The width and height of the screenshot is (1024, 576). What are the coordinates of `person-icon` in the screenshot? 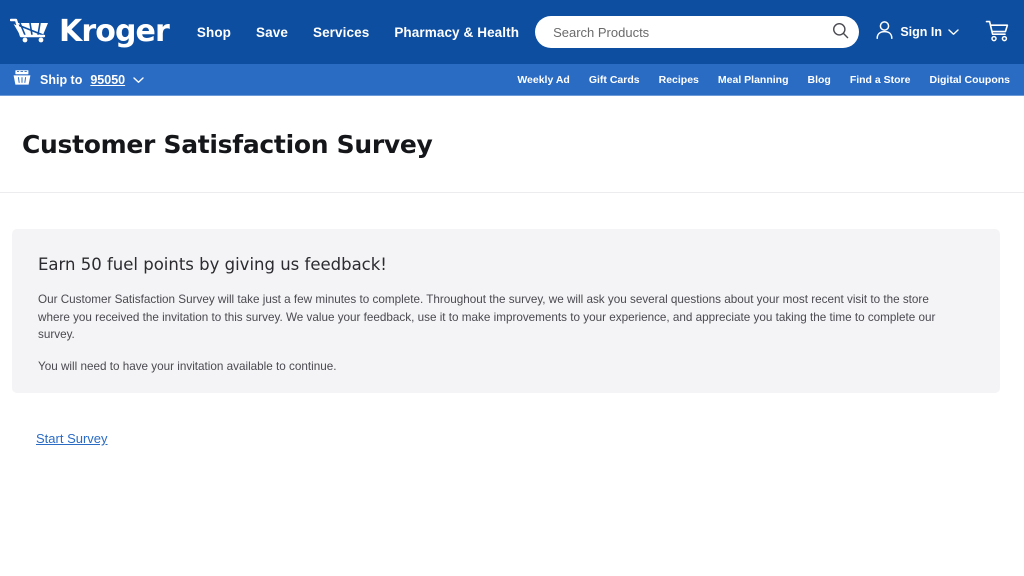 It's located at (884, 32).